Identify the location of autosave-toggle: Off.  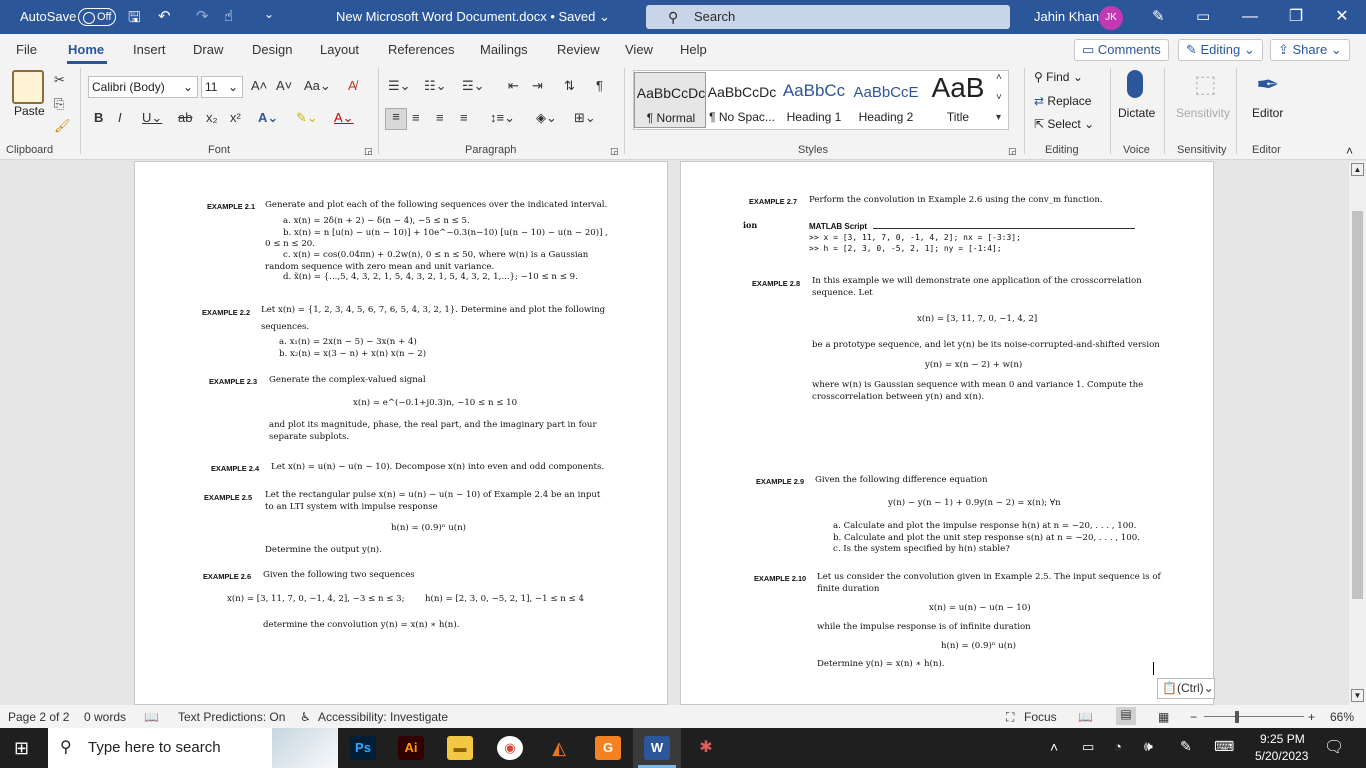
(97, 17).